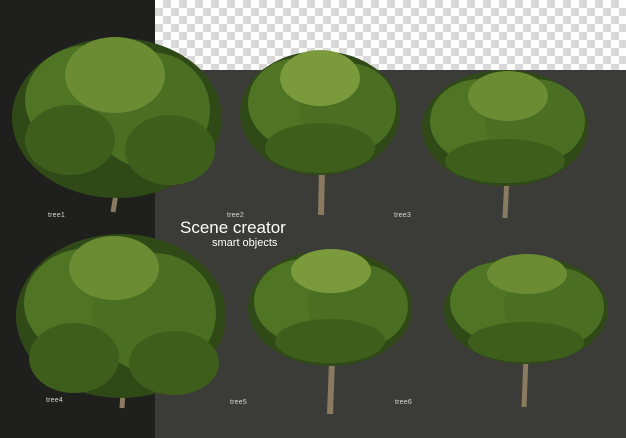 This screenshot has height=438, width=626. What do you see at coordinates (402, 215) in the screenshot?
I see `tree-label: tree3` at bounding box center [402, 215].